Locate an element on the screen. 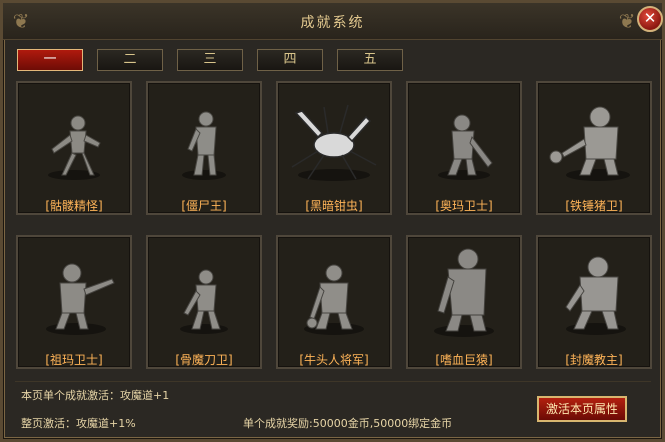 This screenshot has height=442, width=665. achievement-card: [祖玛卫士] is located at coordinates (74, 302).